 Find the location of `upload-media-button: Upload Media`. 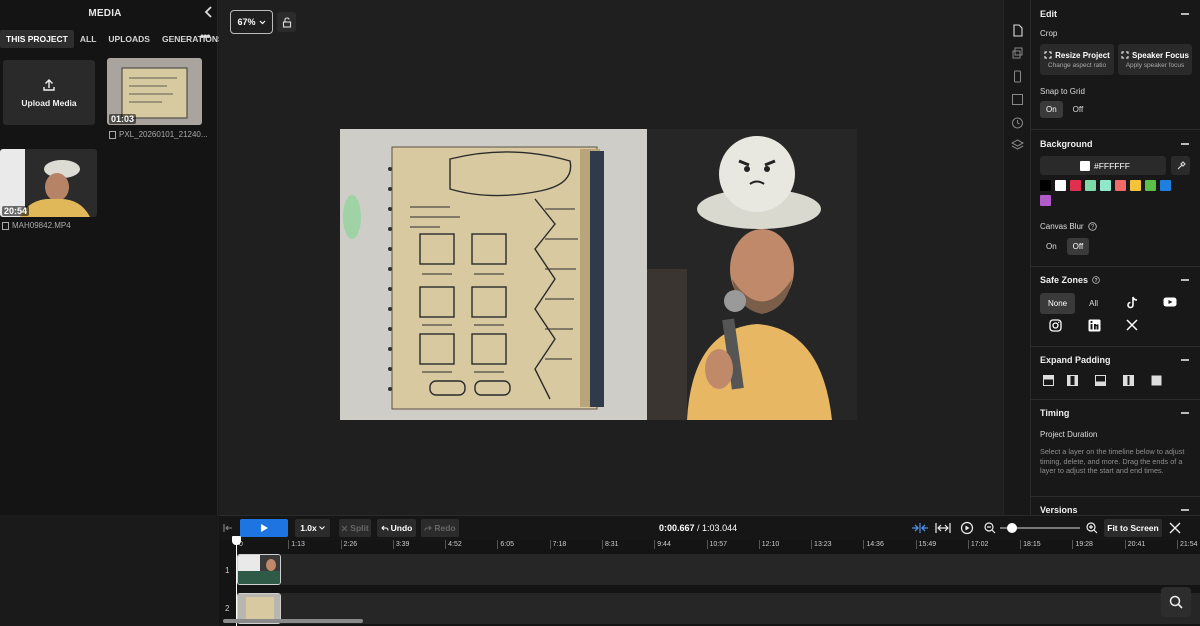

upload-media-button: Upload Media is located at coordinates (49, 92).